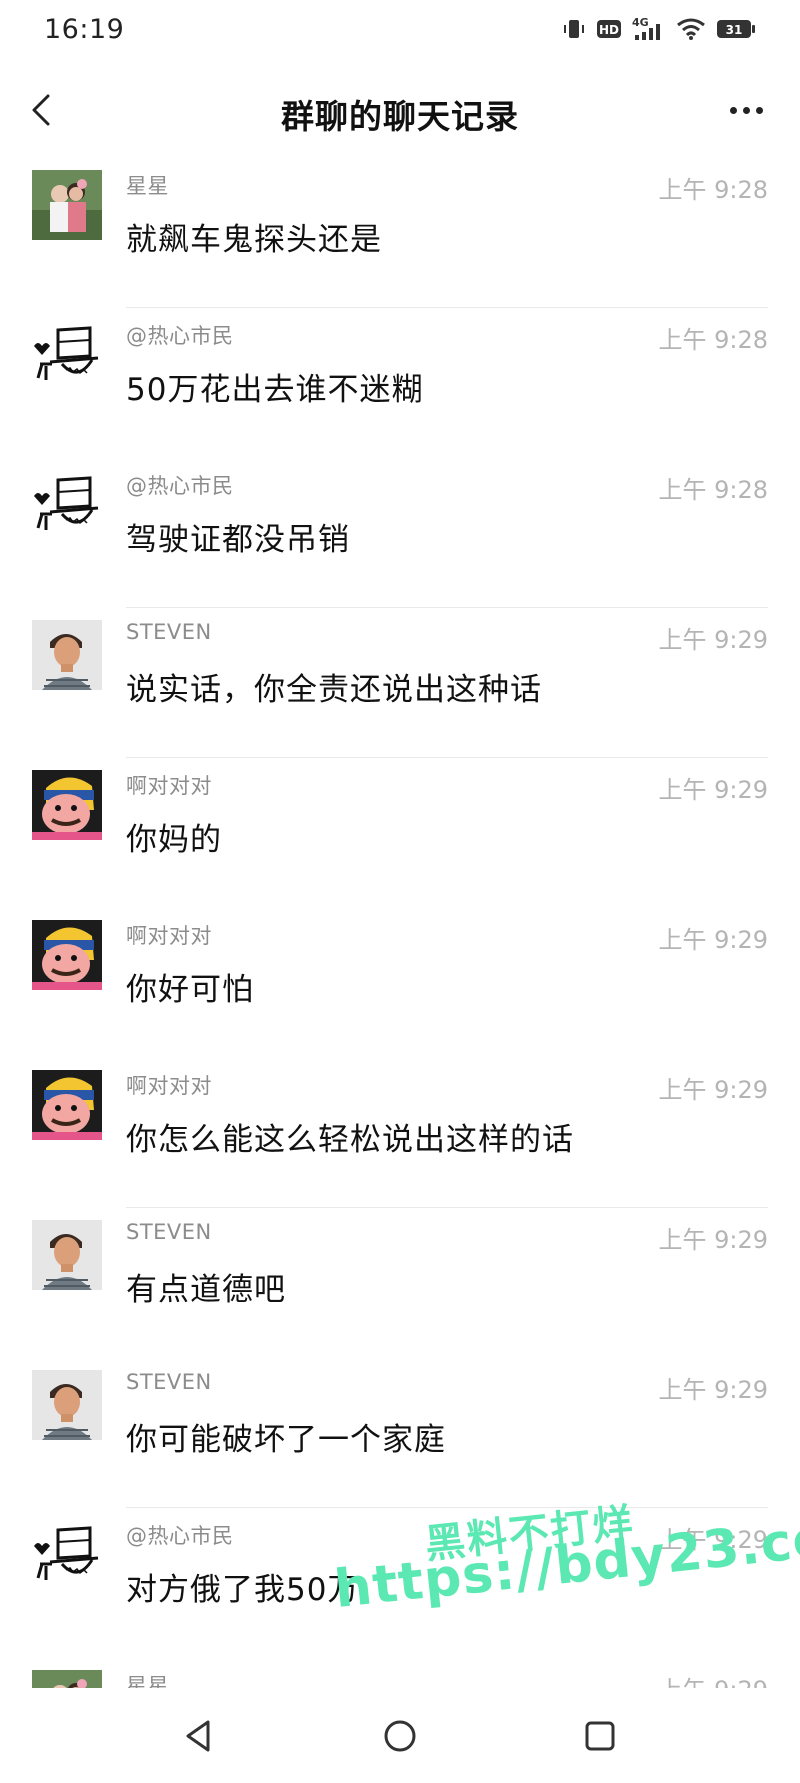  I want to click on more-options-button, so click(746, 110).